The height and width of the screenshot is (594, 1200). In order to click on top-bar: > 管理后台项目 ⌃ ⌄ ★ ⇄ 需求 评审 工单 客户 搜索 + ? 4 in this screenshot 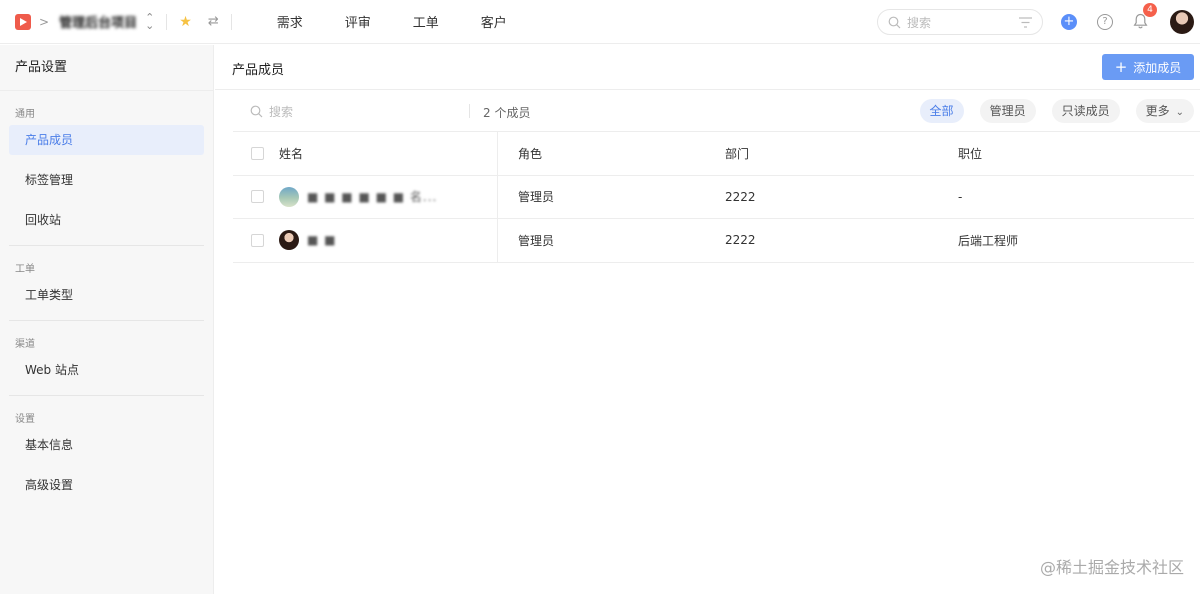, I will do `click(600, 22)`.